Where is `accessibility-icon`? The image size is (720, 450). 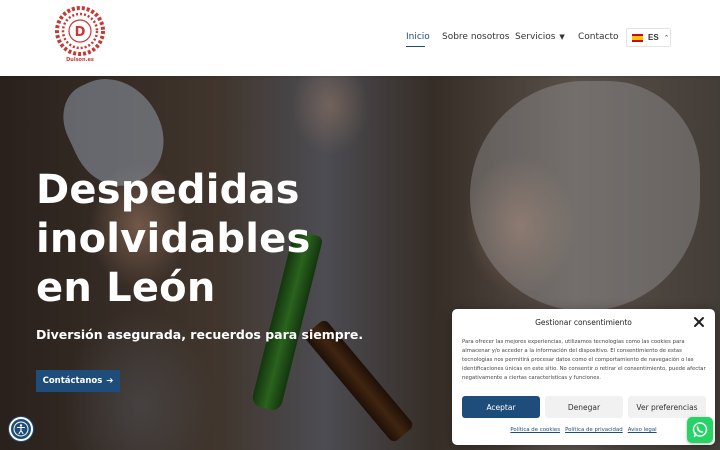 accessibility-icon is located at coordinates (21, 429).